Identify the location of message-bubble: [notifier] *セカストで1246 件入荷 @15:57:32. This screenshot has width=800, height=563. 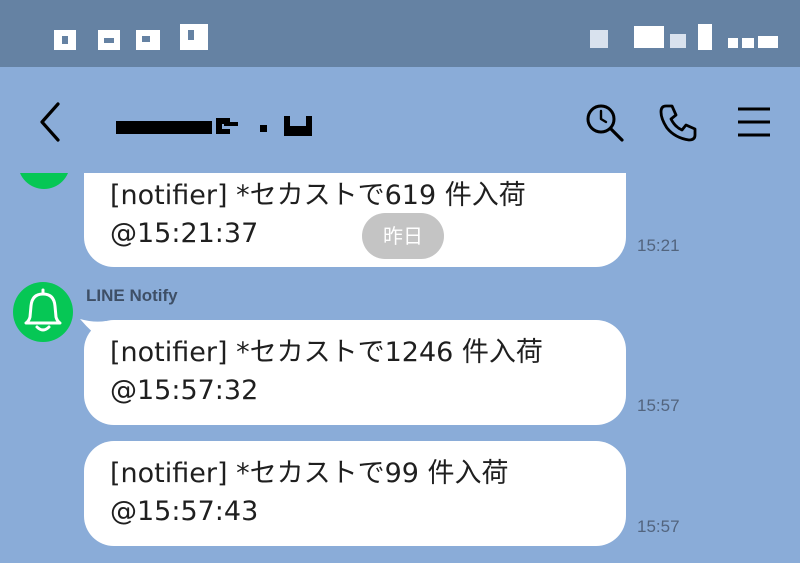
(355, 372).